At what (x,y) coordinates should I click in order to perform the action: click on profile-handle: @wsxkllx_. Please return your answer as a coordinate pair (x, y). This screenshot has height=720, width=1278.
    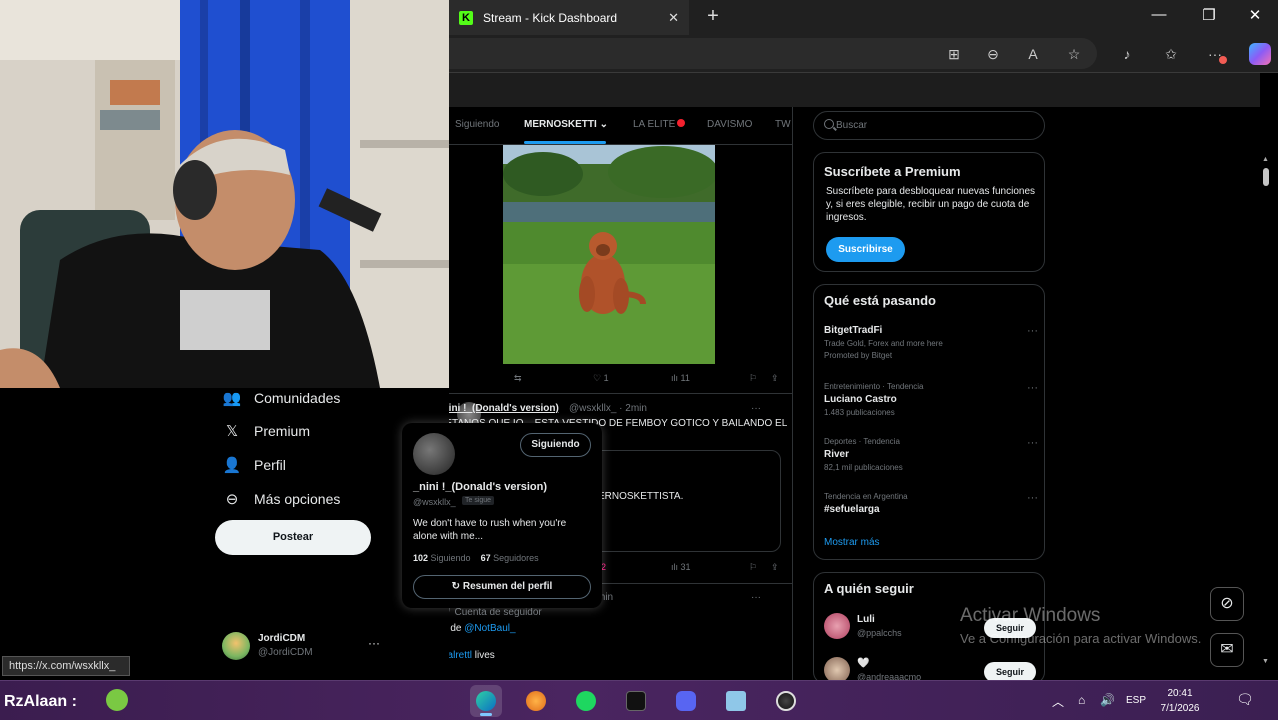
    Looking at the image, I should click on (434, 502).